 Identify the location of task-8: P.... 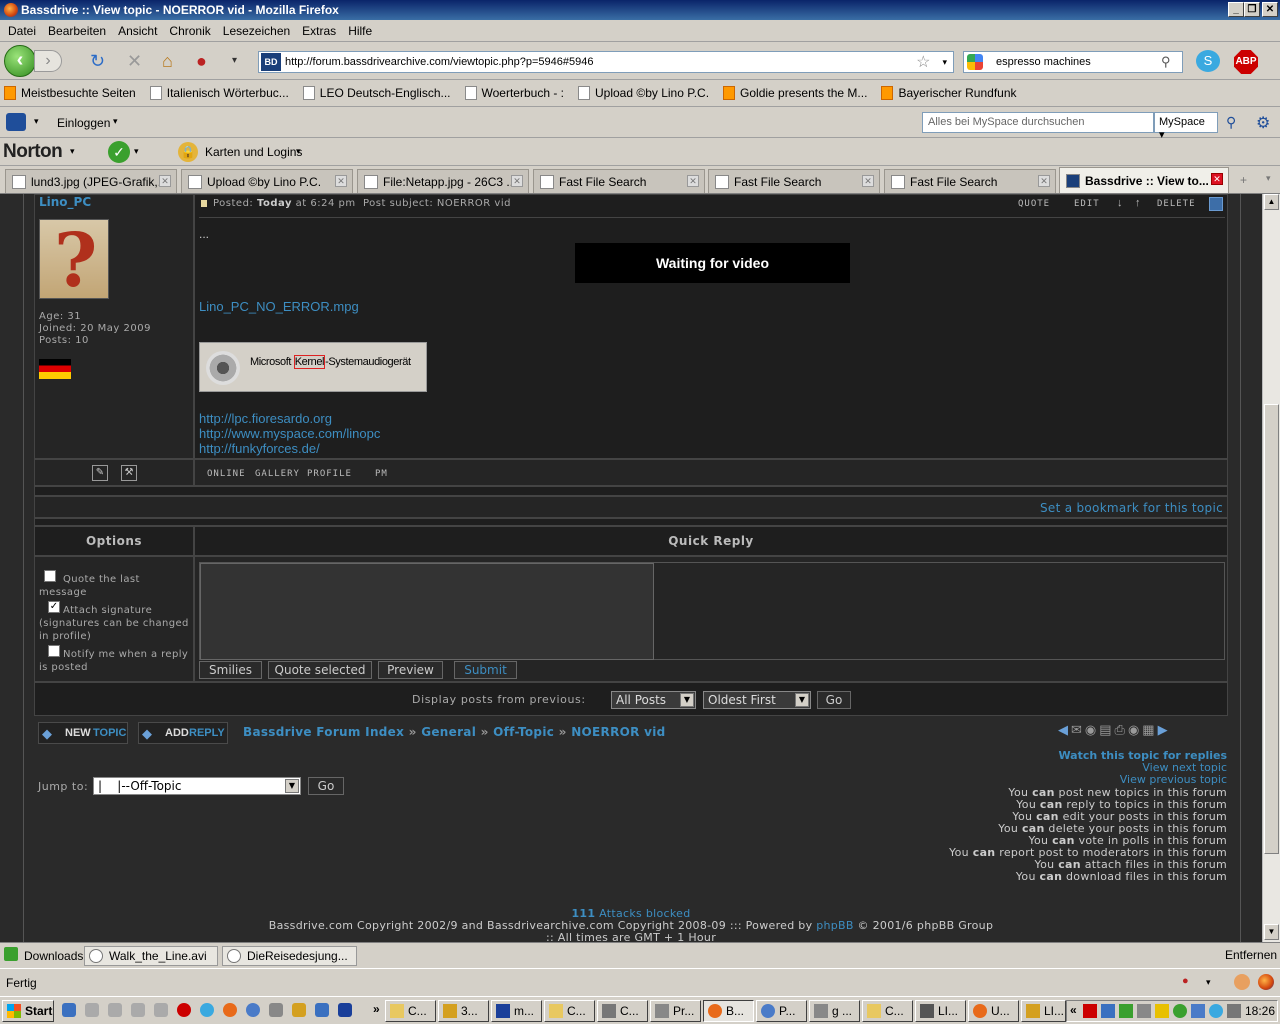
(781, 1011).